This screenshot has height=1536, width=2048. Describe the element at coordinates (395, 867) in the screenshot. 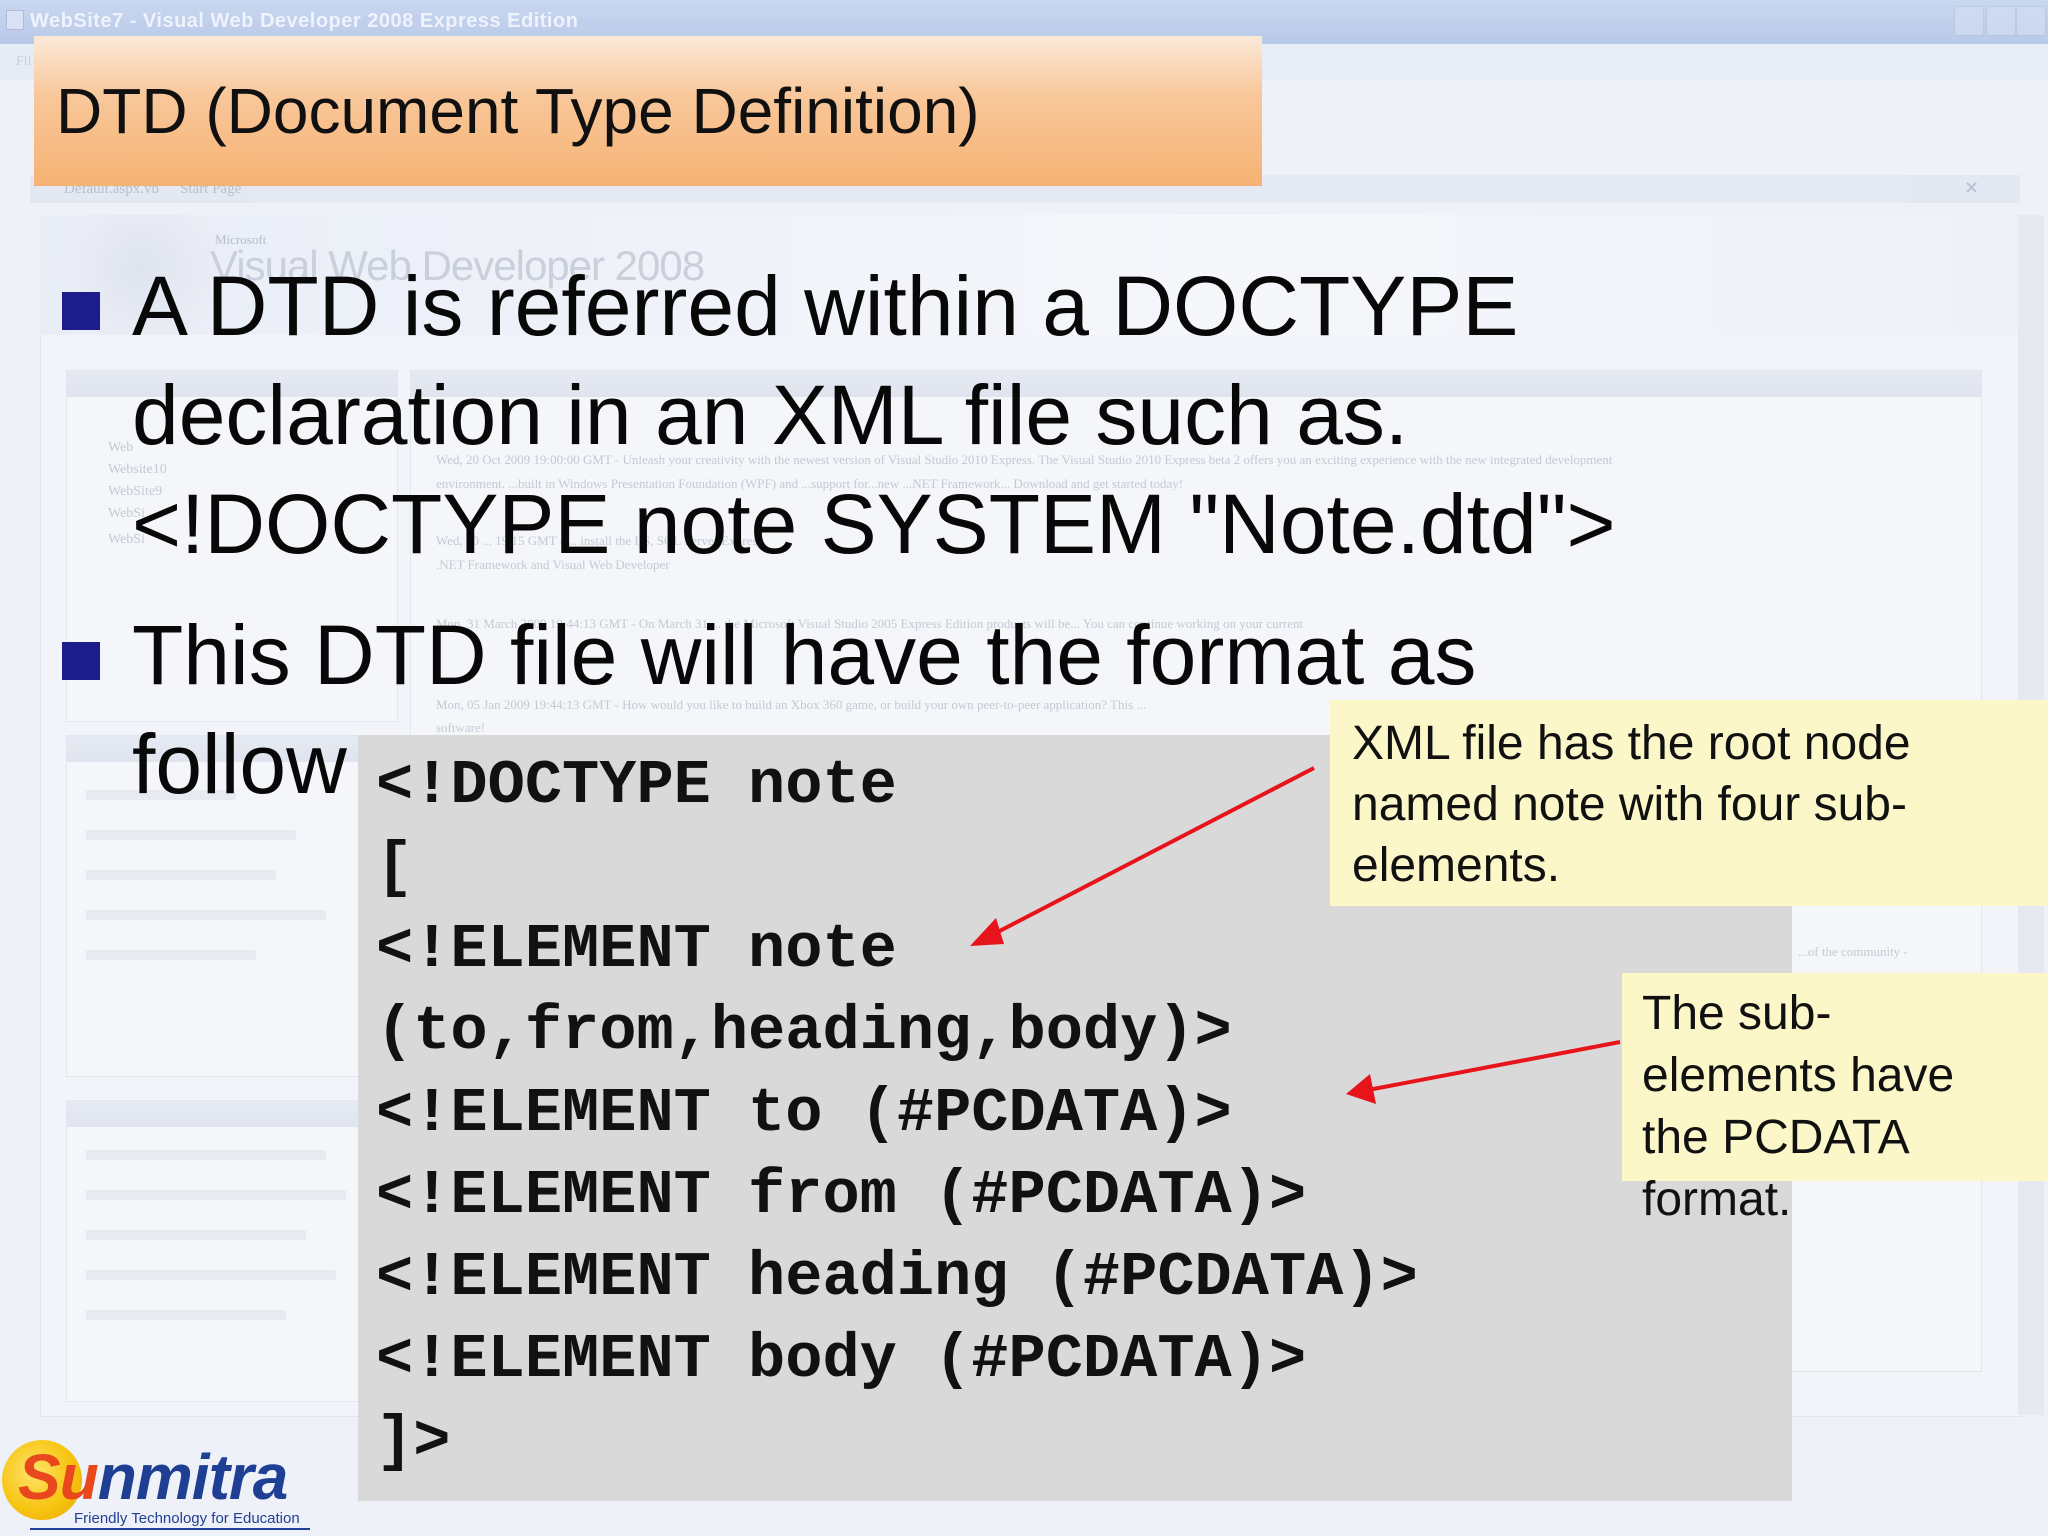

I see `code-line: [` at that location.